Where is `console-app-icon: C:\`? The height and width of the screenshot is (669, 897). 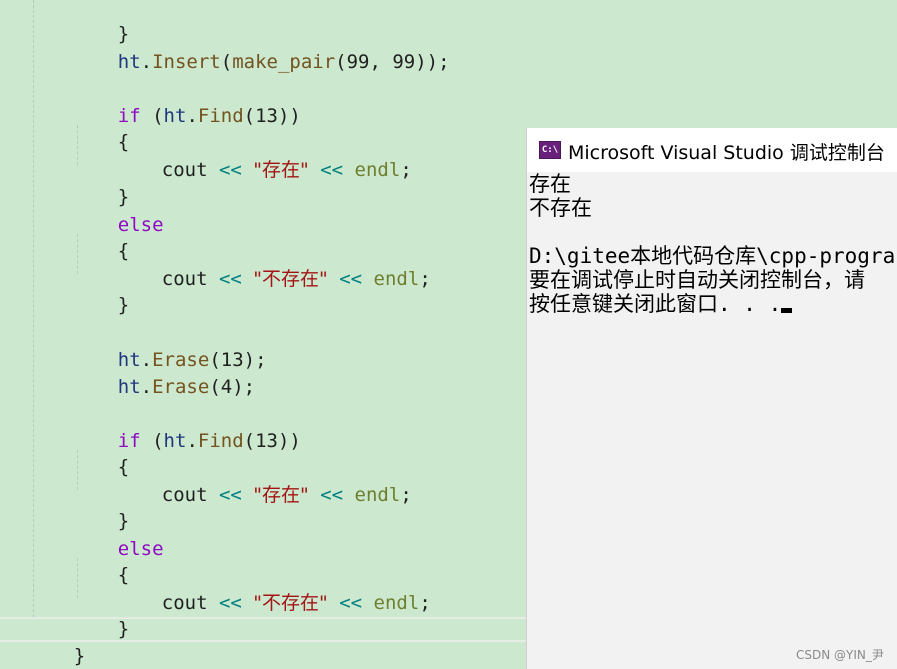
console-app-icon: C:\ is located at coordinates (550, 150).